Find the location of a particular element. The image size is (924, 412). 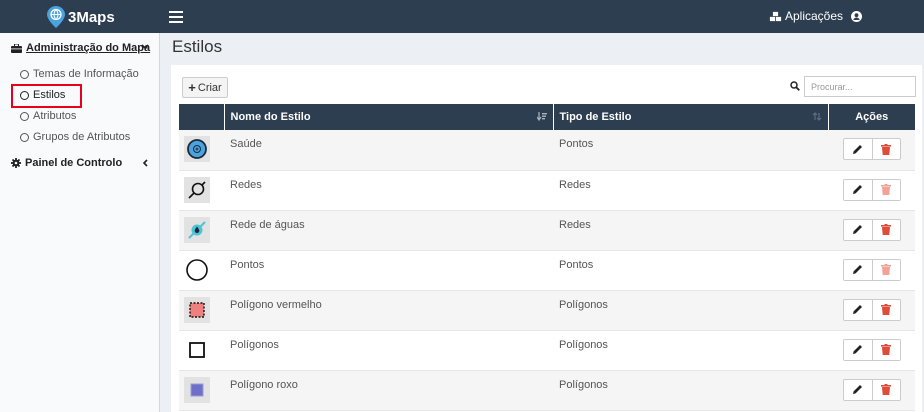

sidebar-section-control-panel: Painel de Controlo is located at coordinates (66, 163).